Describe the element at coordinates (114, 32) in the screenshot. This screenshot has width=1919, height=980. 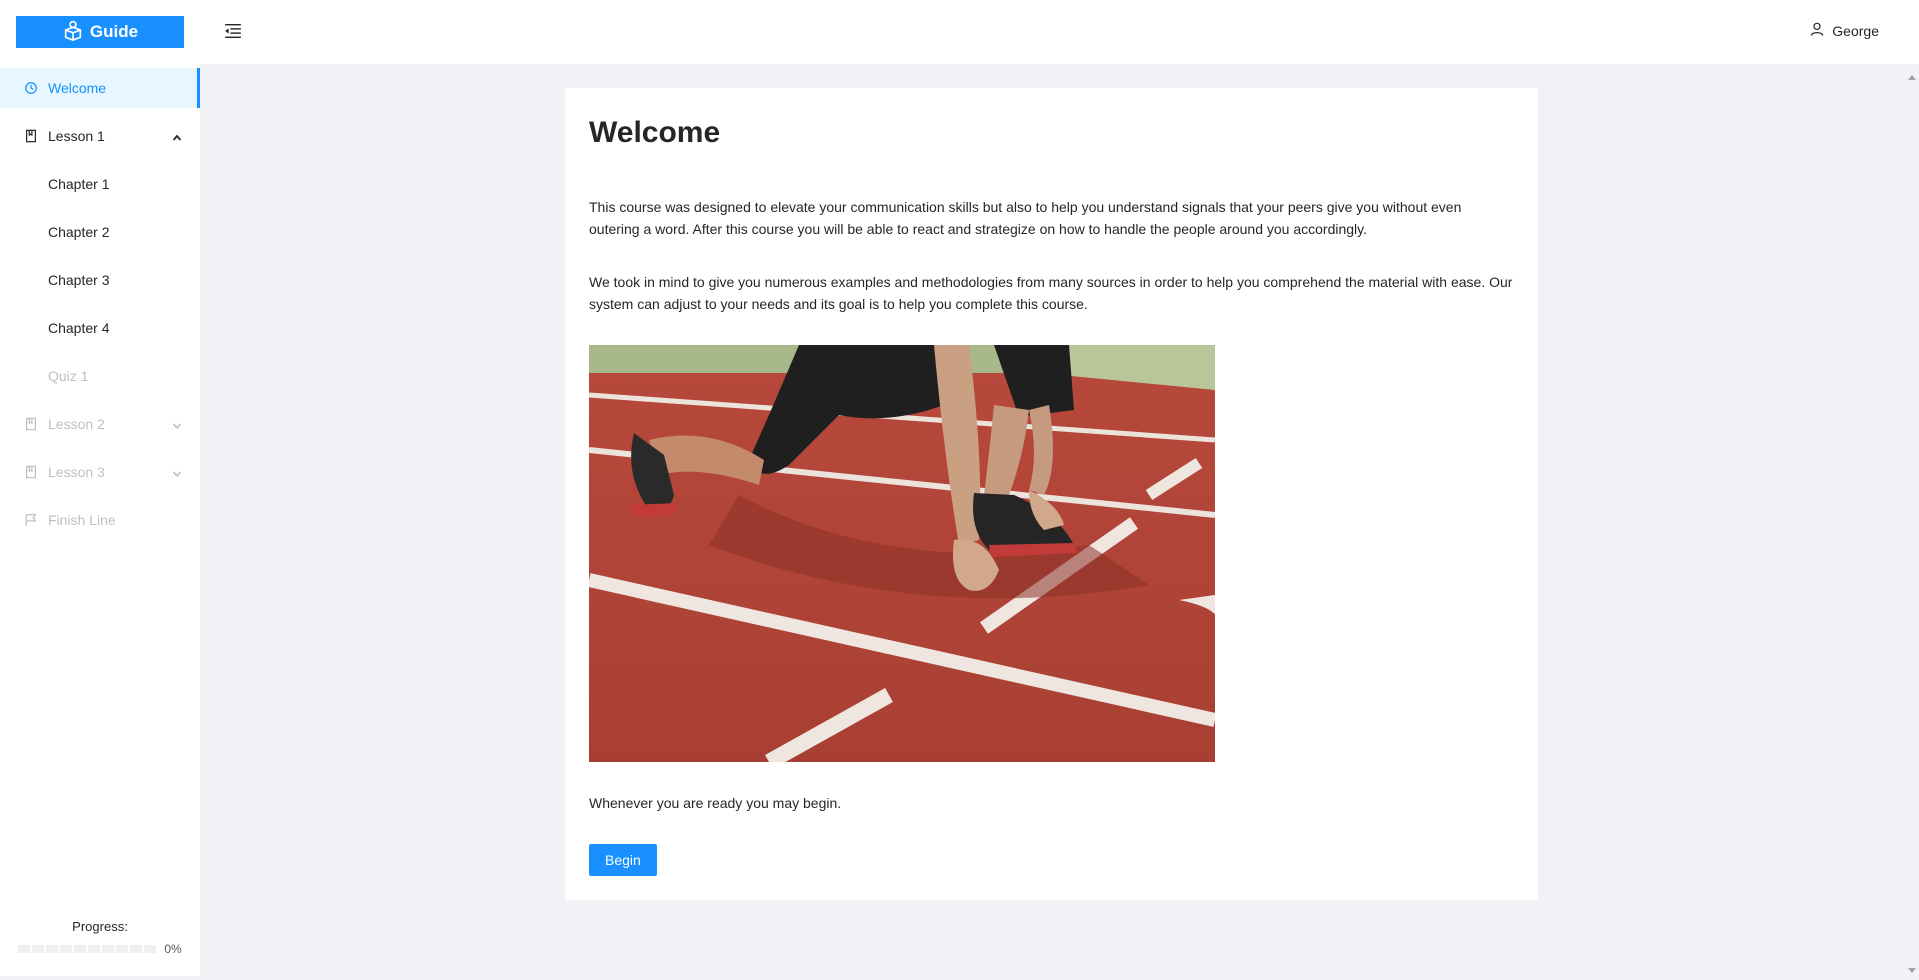
I see `logo-text: Guide` at that location.